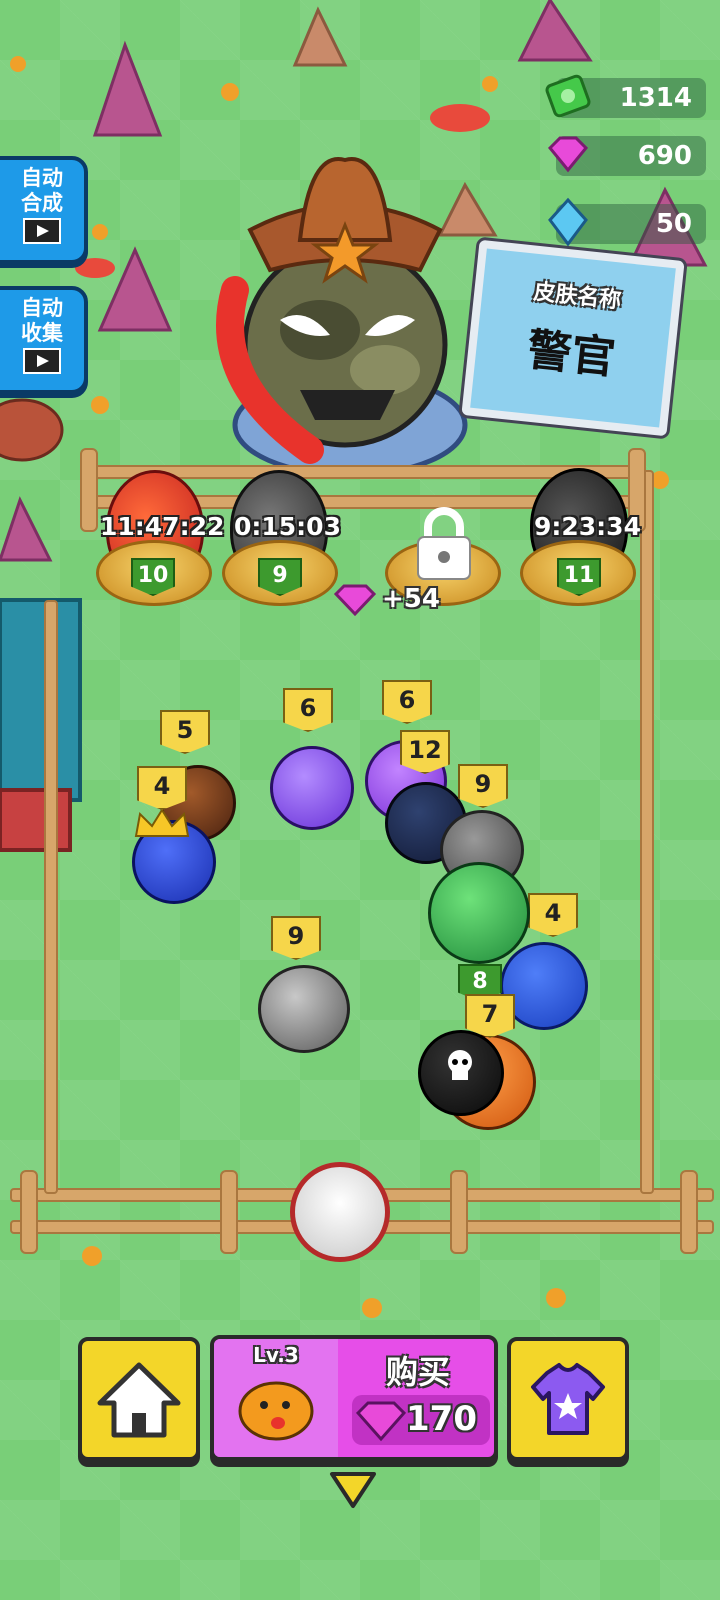 The height and width of the screenshot is (1600, 720). I want to click on buy-label: 购买, so click(417, 1372).